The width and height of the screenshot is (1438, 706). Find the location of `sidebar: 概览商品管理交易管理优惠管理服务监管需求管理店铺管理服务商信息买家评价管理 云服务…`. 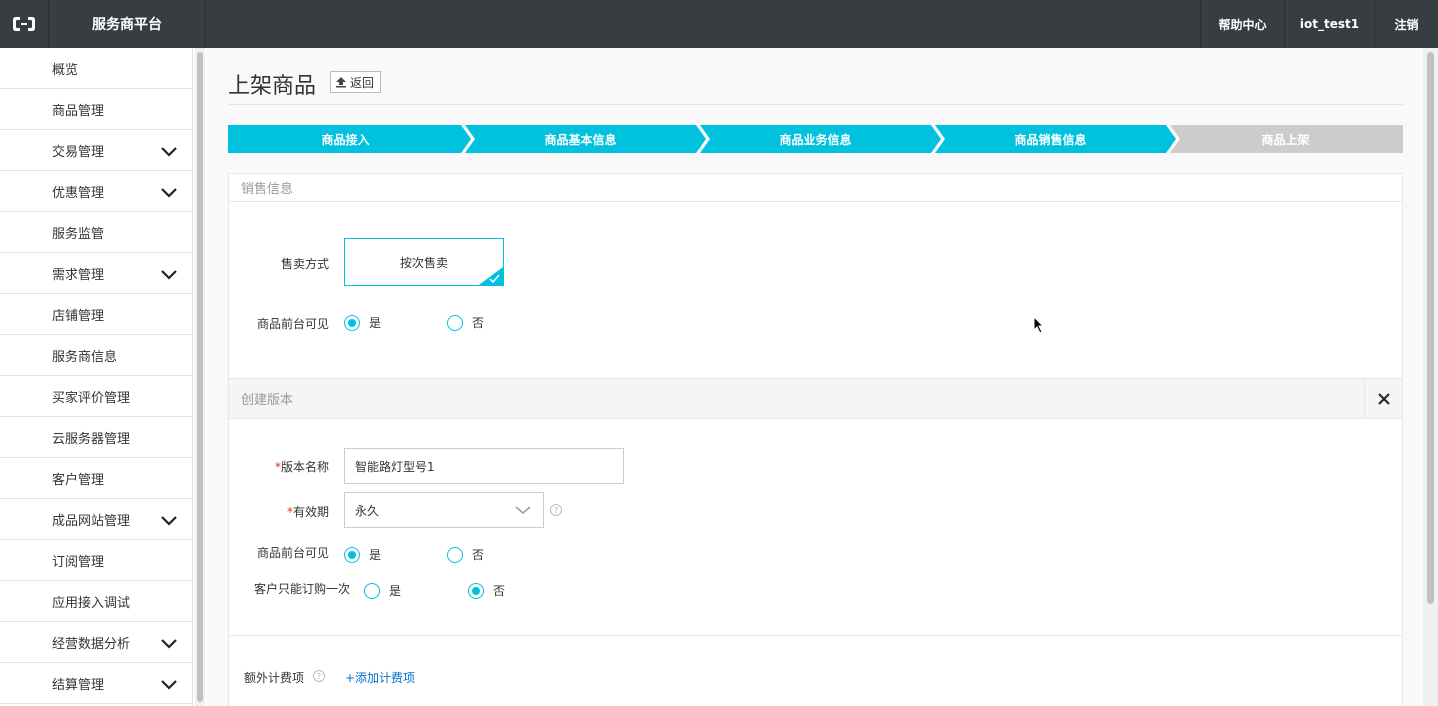

sidebar: 概览商品管理交易管理优惠管理服务监管需求管理店铺管理服务商信息买家评价管理 云服务… is located at coordinates (96, 377).